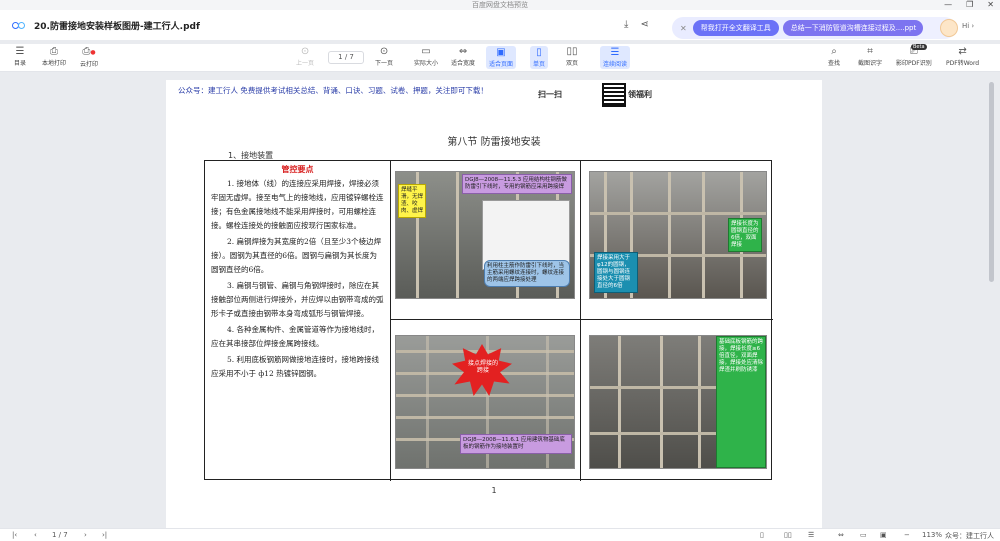  What do you see at coordinates (841, 535) in the screenshot?
I see `fit-width-view-icon: ⇔` at bounding box center [841, 535].